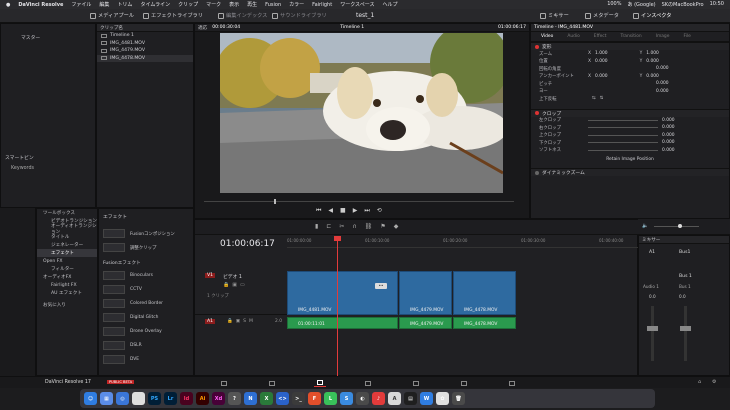  I want to click on menu-item-fusion: Fusion, so click(273, 5).